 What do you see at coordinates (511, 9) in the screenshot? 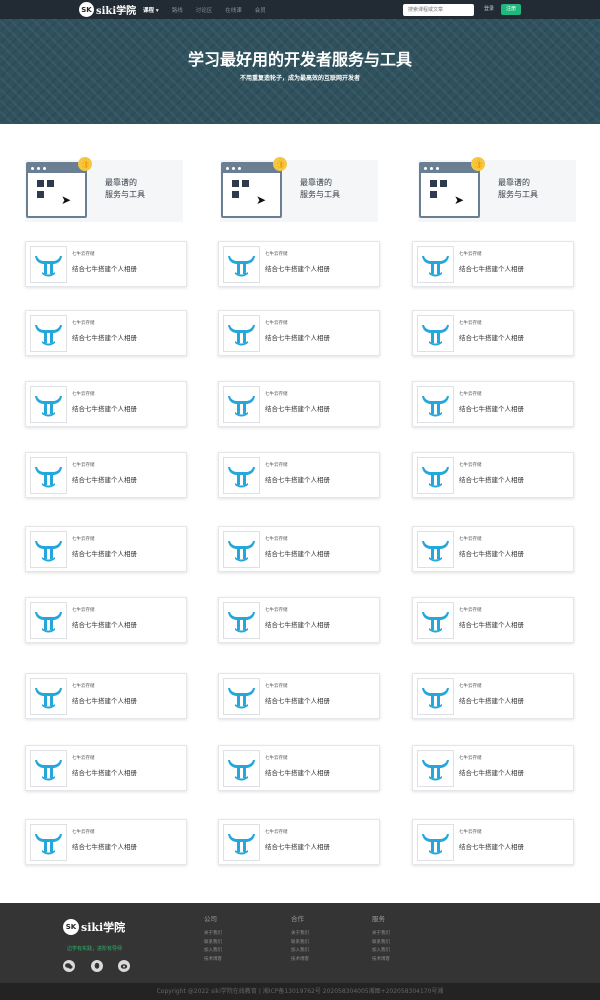
I see `register-button: 注册` at bounding box center [511, 9].